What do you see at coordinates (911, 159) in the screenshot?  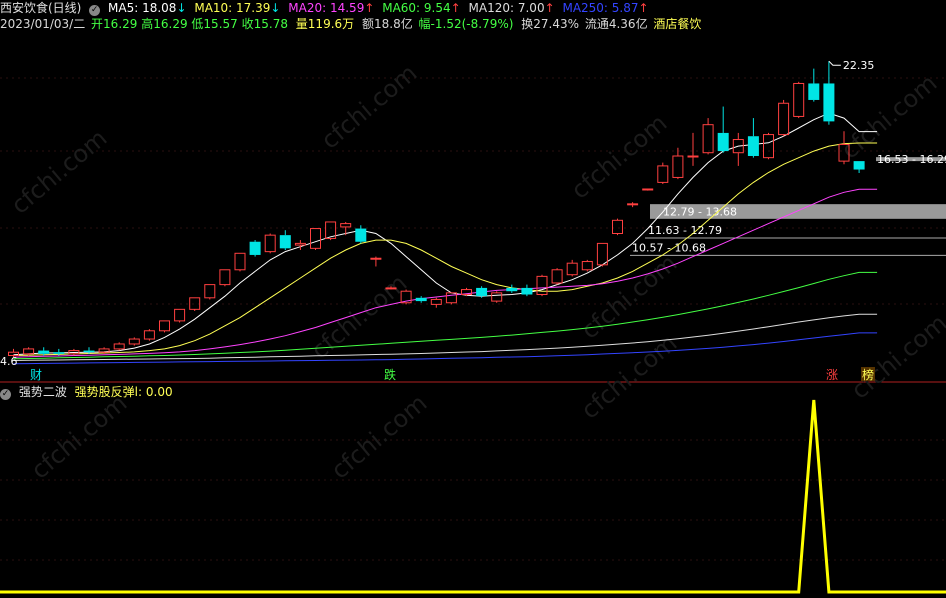 I see `zone-label: 16.53 - 16.29` at bounding box center [911, 159].